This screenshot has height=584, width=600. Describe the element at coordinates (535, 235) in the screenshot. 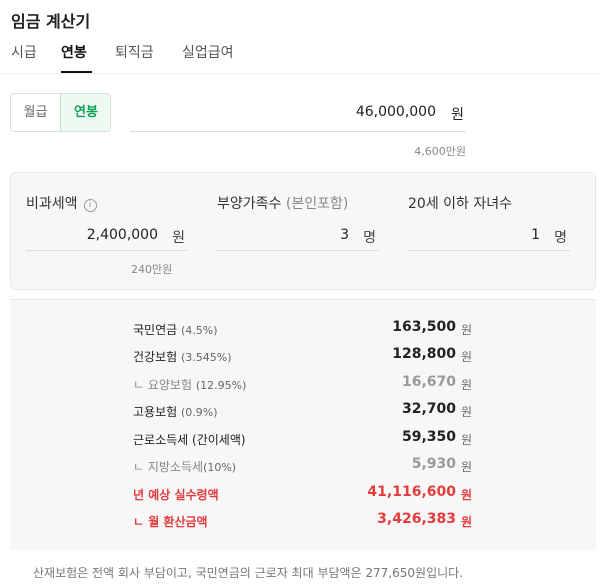

I see `children-value: 1` at that location.